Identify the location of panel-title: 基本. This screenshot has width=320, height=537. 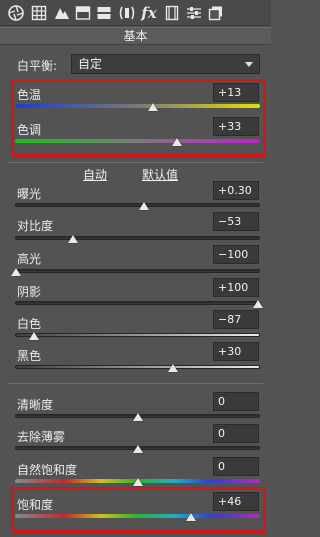
(135, 36).